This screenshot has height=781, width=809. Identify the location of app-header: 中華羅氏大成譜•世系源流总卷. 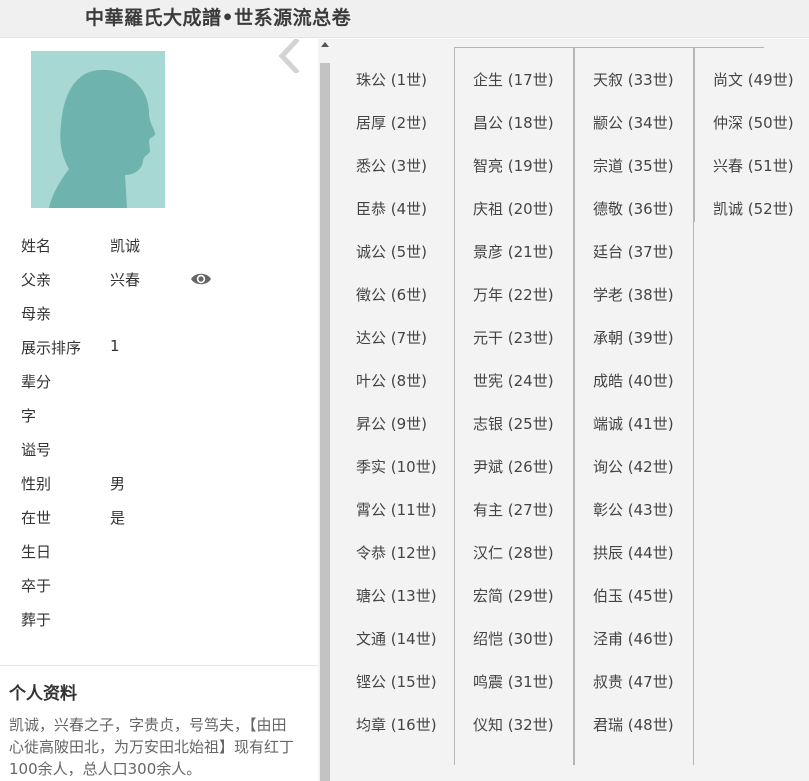
(404, 19).